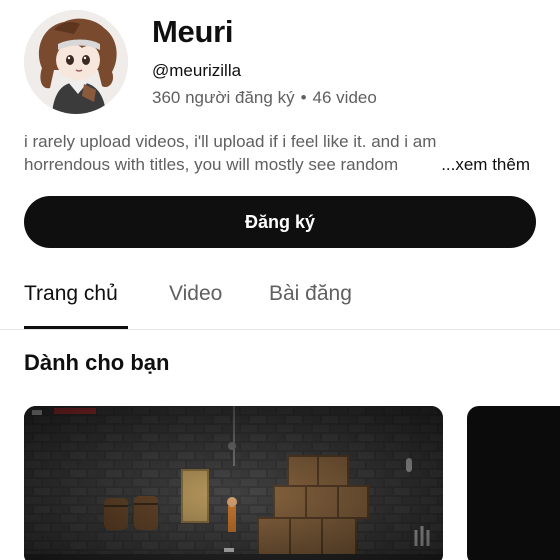  I want to click on video-thumbnail-next, so click(513, 483).